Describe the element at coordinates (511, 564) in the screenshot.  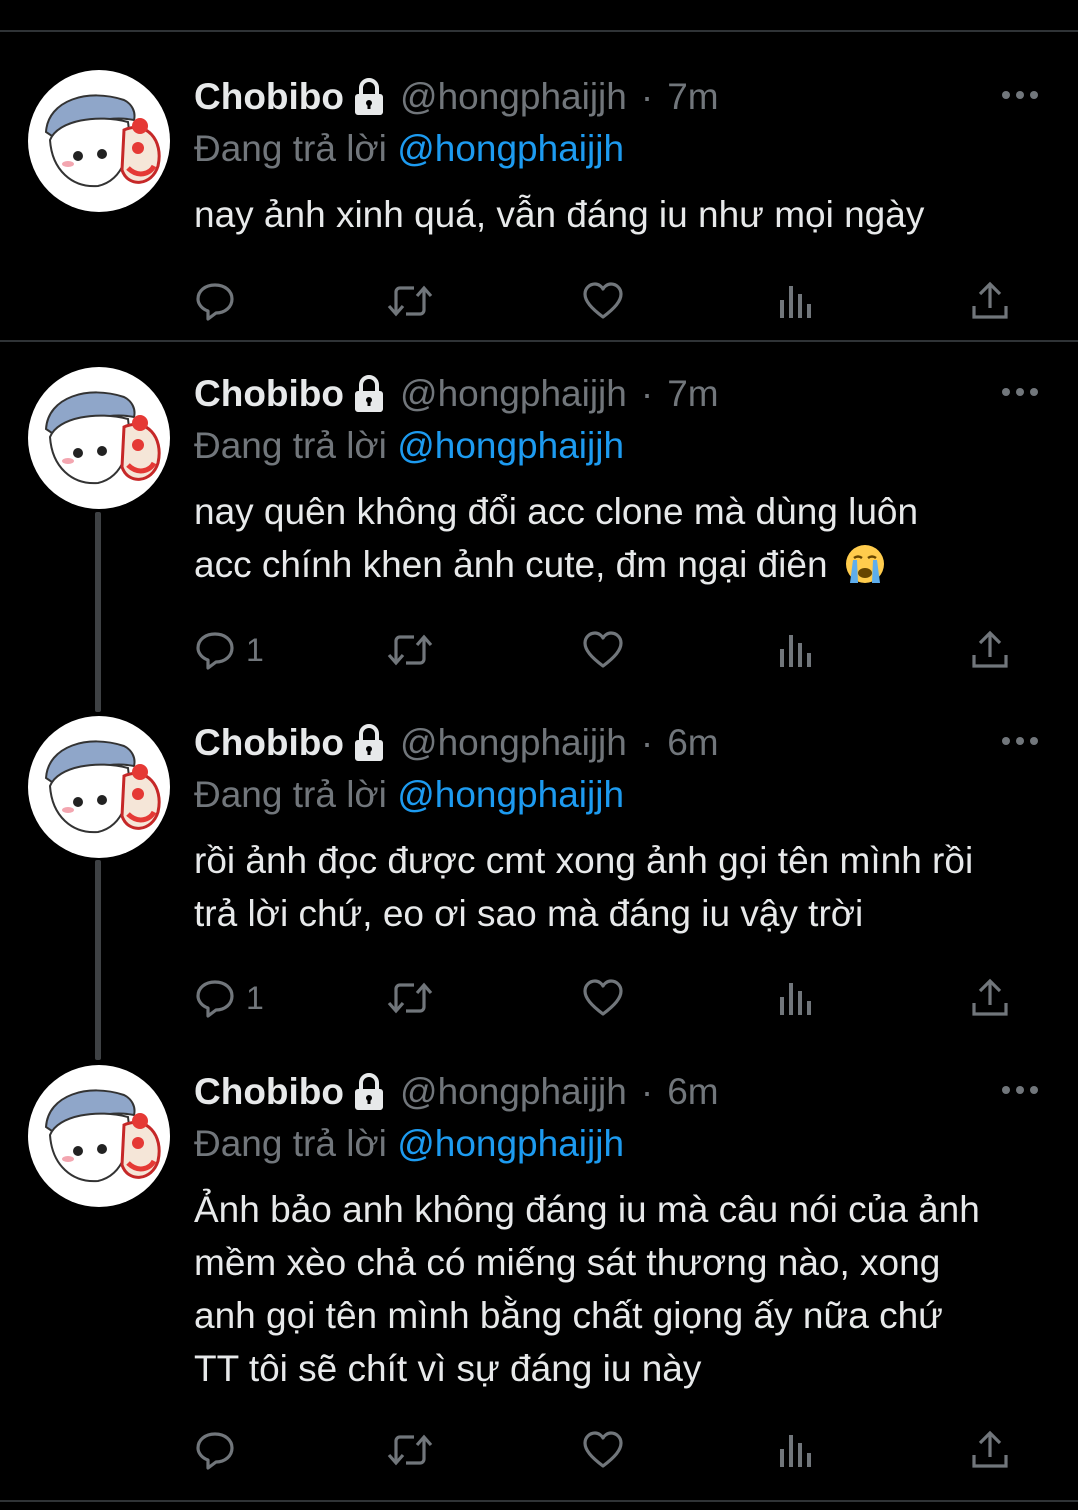
I see `tweet-text-line: acc chính khen ảnh cute, đm ngại điên` at that location.